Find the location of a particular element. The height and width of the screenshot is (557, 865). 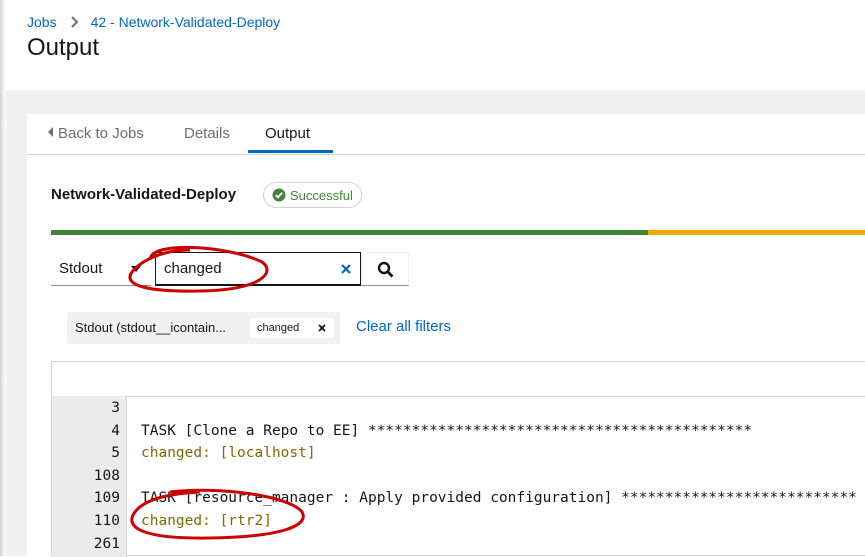

output-line: 3 is located at coordinates (458, 408).